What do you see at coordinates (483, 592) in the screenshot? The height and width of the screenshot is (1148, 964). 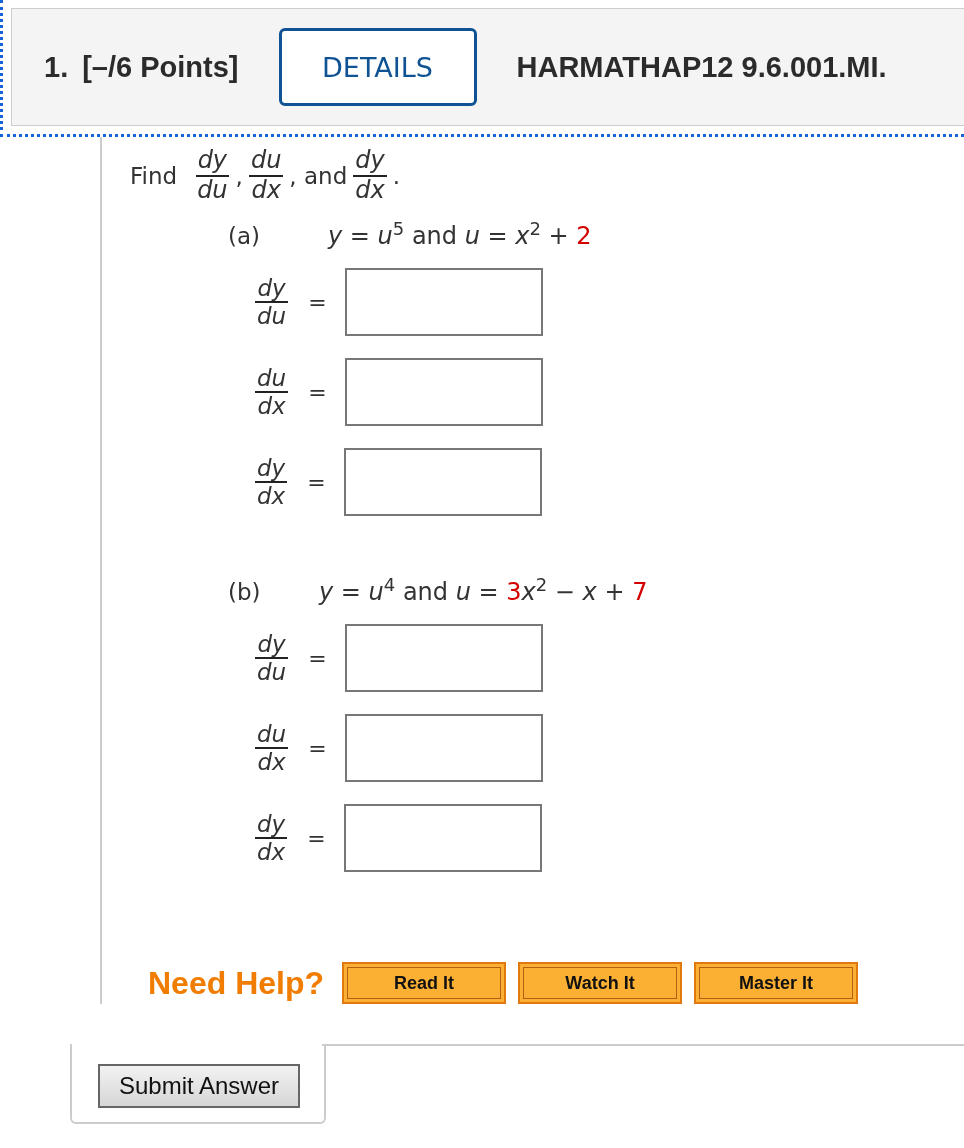 I see `equation: y = u$^{4}$ and u = 3x$^{2}$ − x + 7` at bounding box center [483, 592].